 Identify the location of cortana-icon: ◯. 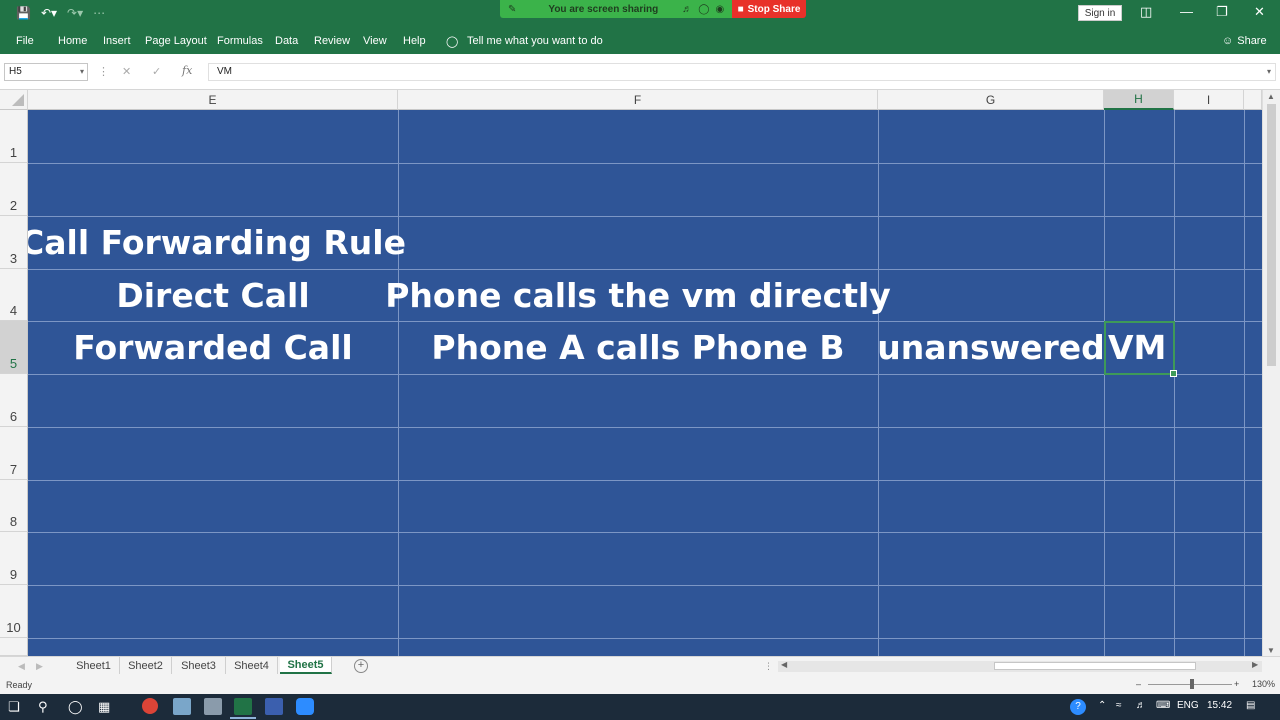
(75, 707).